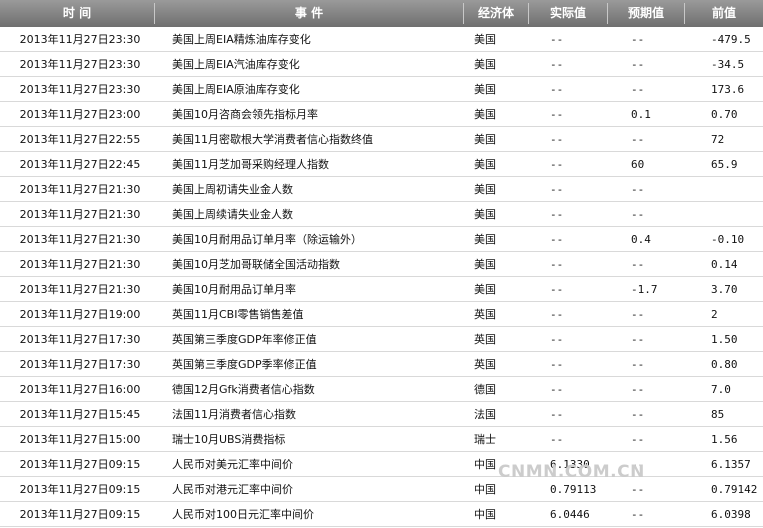 This screenshot has height=528, width=763. What do you see at coordinates (714, 314) in the screenshot?
I see `row-previous: 2` at bounding box center [714, 314].